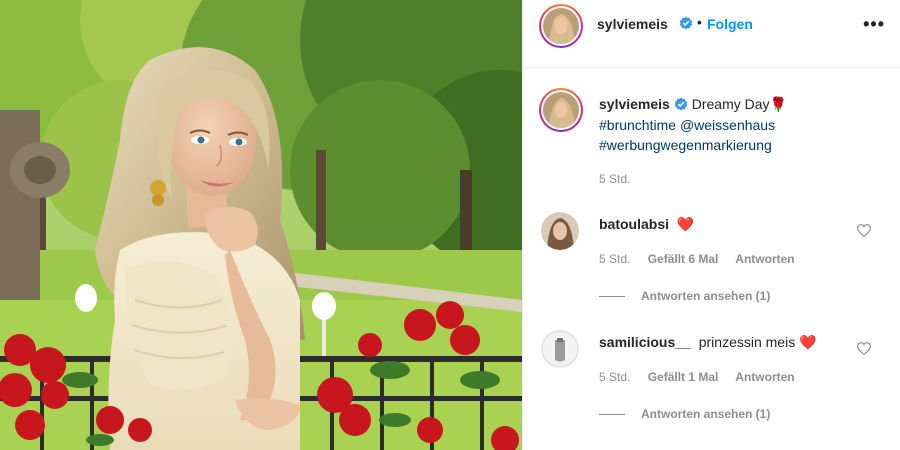  I want to click on caption-timestamp: 5 Std., so click(614, 179).